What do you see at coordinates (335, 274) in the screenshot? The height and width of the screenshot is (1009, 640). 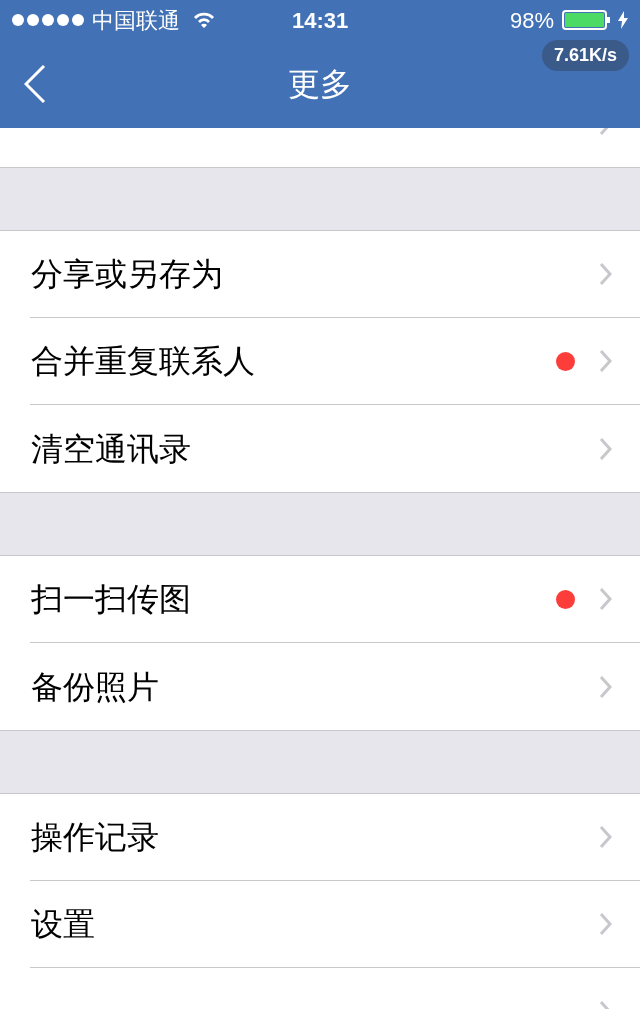 I see `menu-item: 分享或另存为` at bounding box center [335, 274].